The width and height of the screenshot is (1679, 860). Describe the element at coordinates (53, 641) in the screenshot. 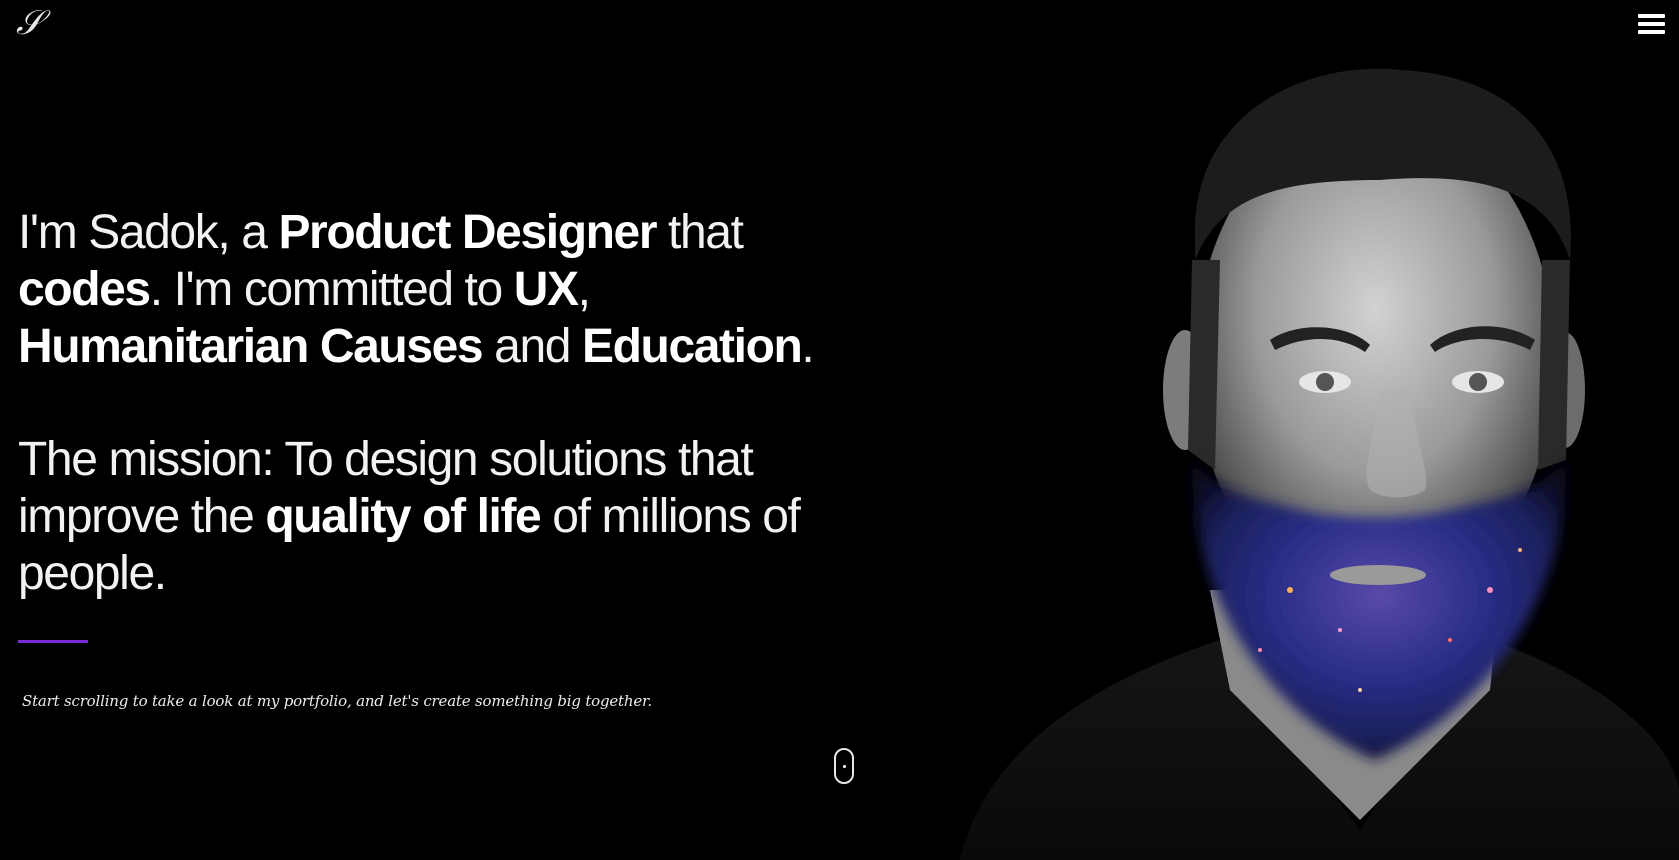

I see `accent-divider` at that location.